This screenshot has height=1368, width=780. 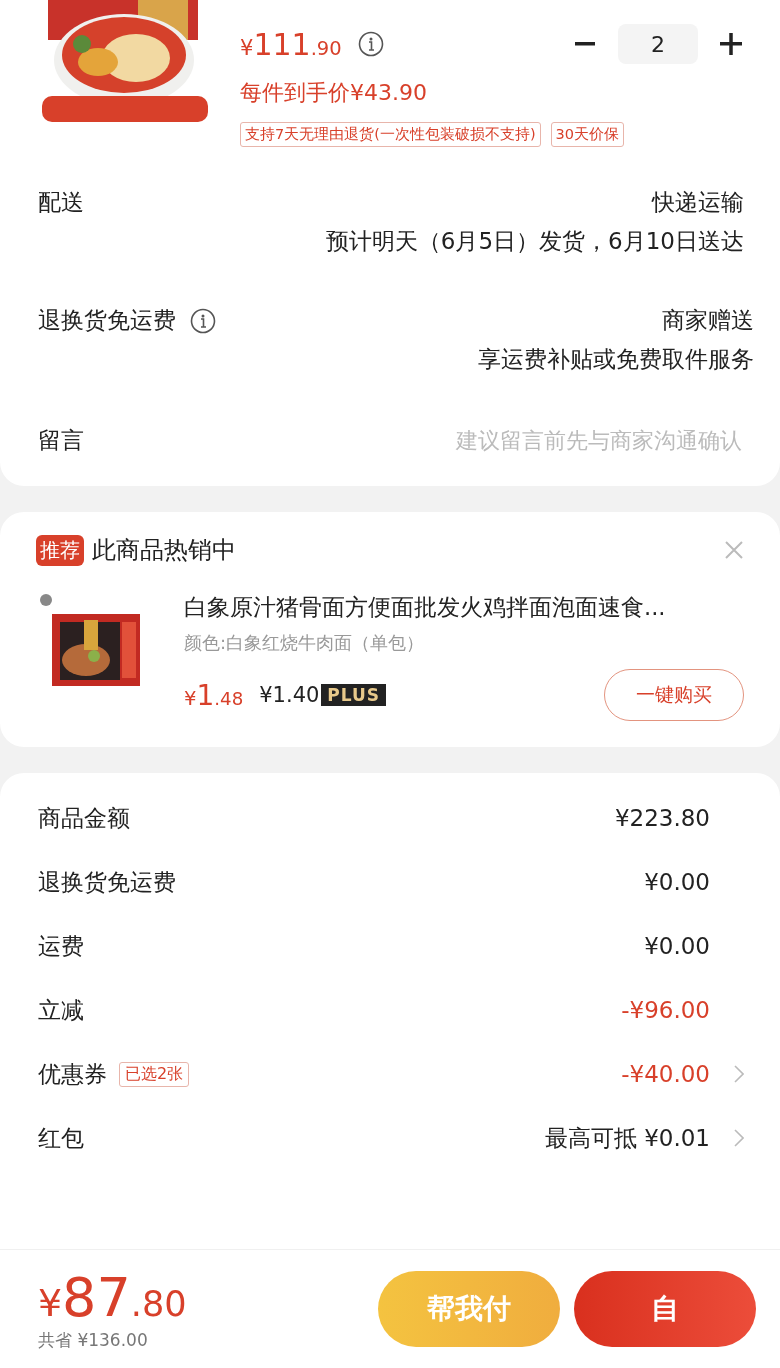 I want to click on summary-label: 商品金额, so click(x=84, y=818).